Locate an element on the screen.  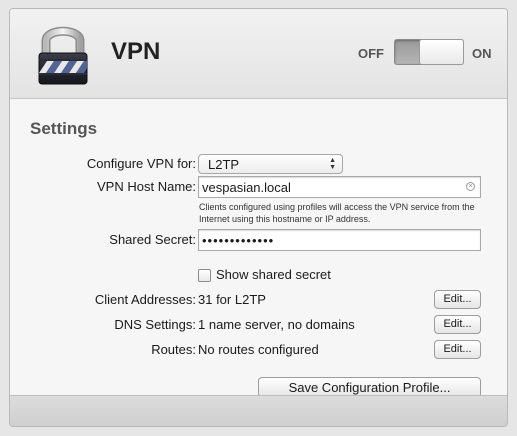
vpn-type-value: L2TP is located at coordinates (224, 164).